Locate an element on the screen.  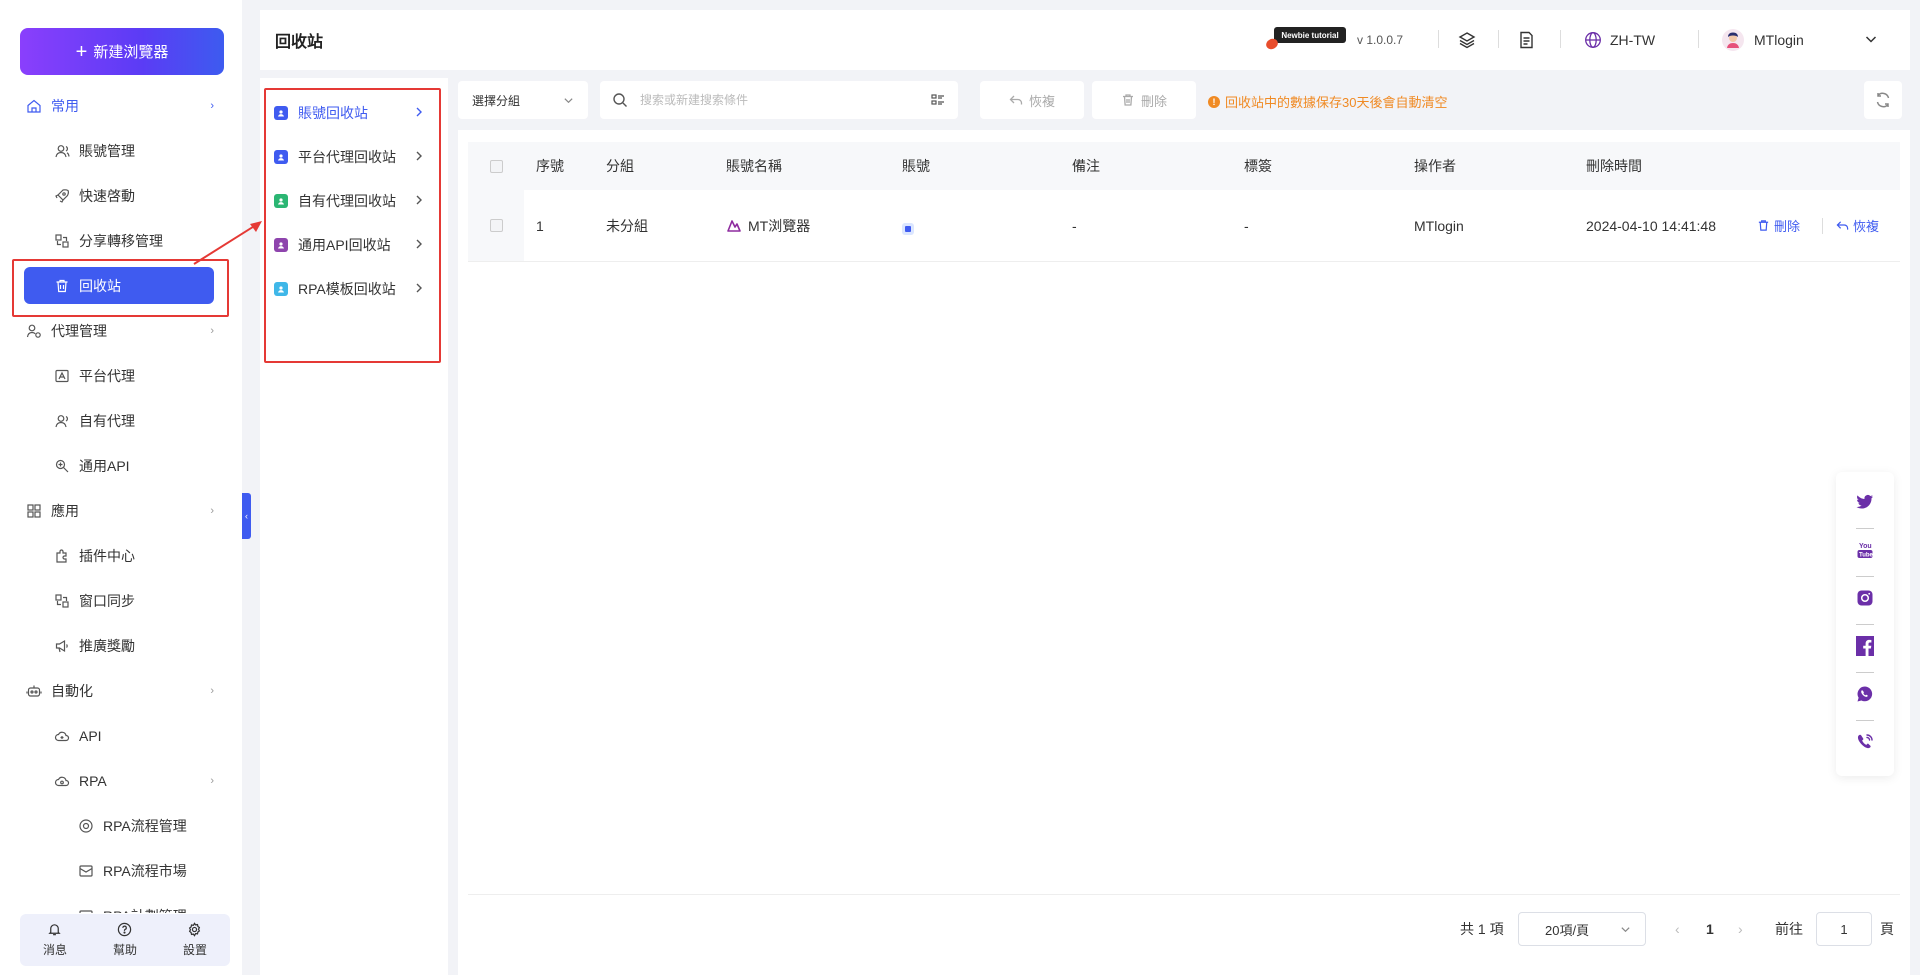
sidebar-item-11: 窗口同步 is located at coordinates (121, 600).